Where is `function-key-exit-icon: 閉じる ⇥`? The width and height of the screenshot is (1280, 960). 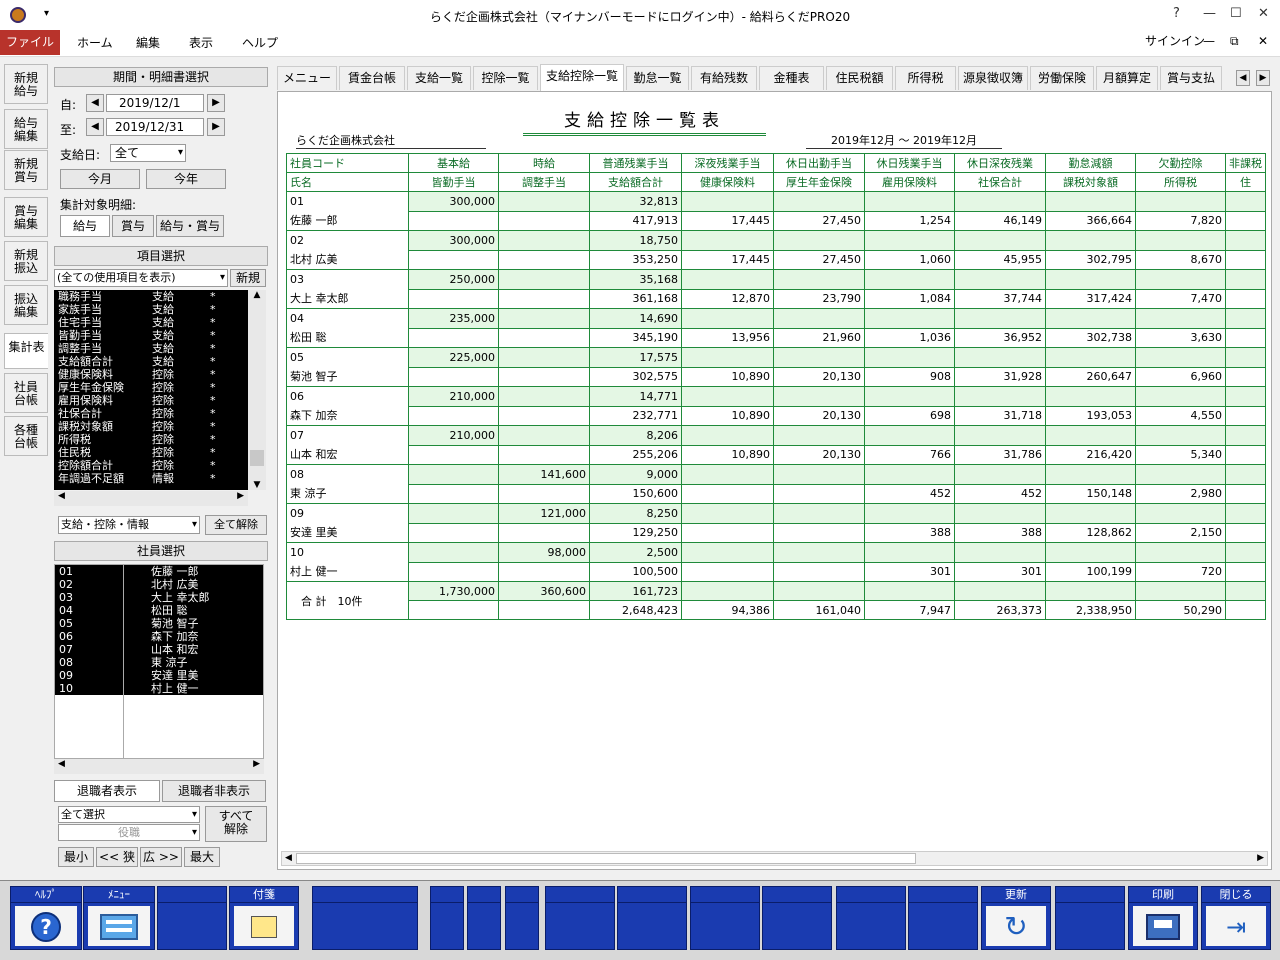 function-key-exit-icon: 閉じる ⇥ is located at coordinates (1236, 918).